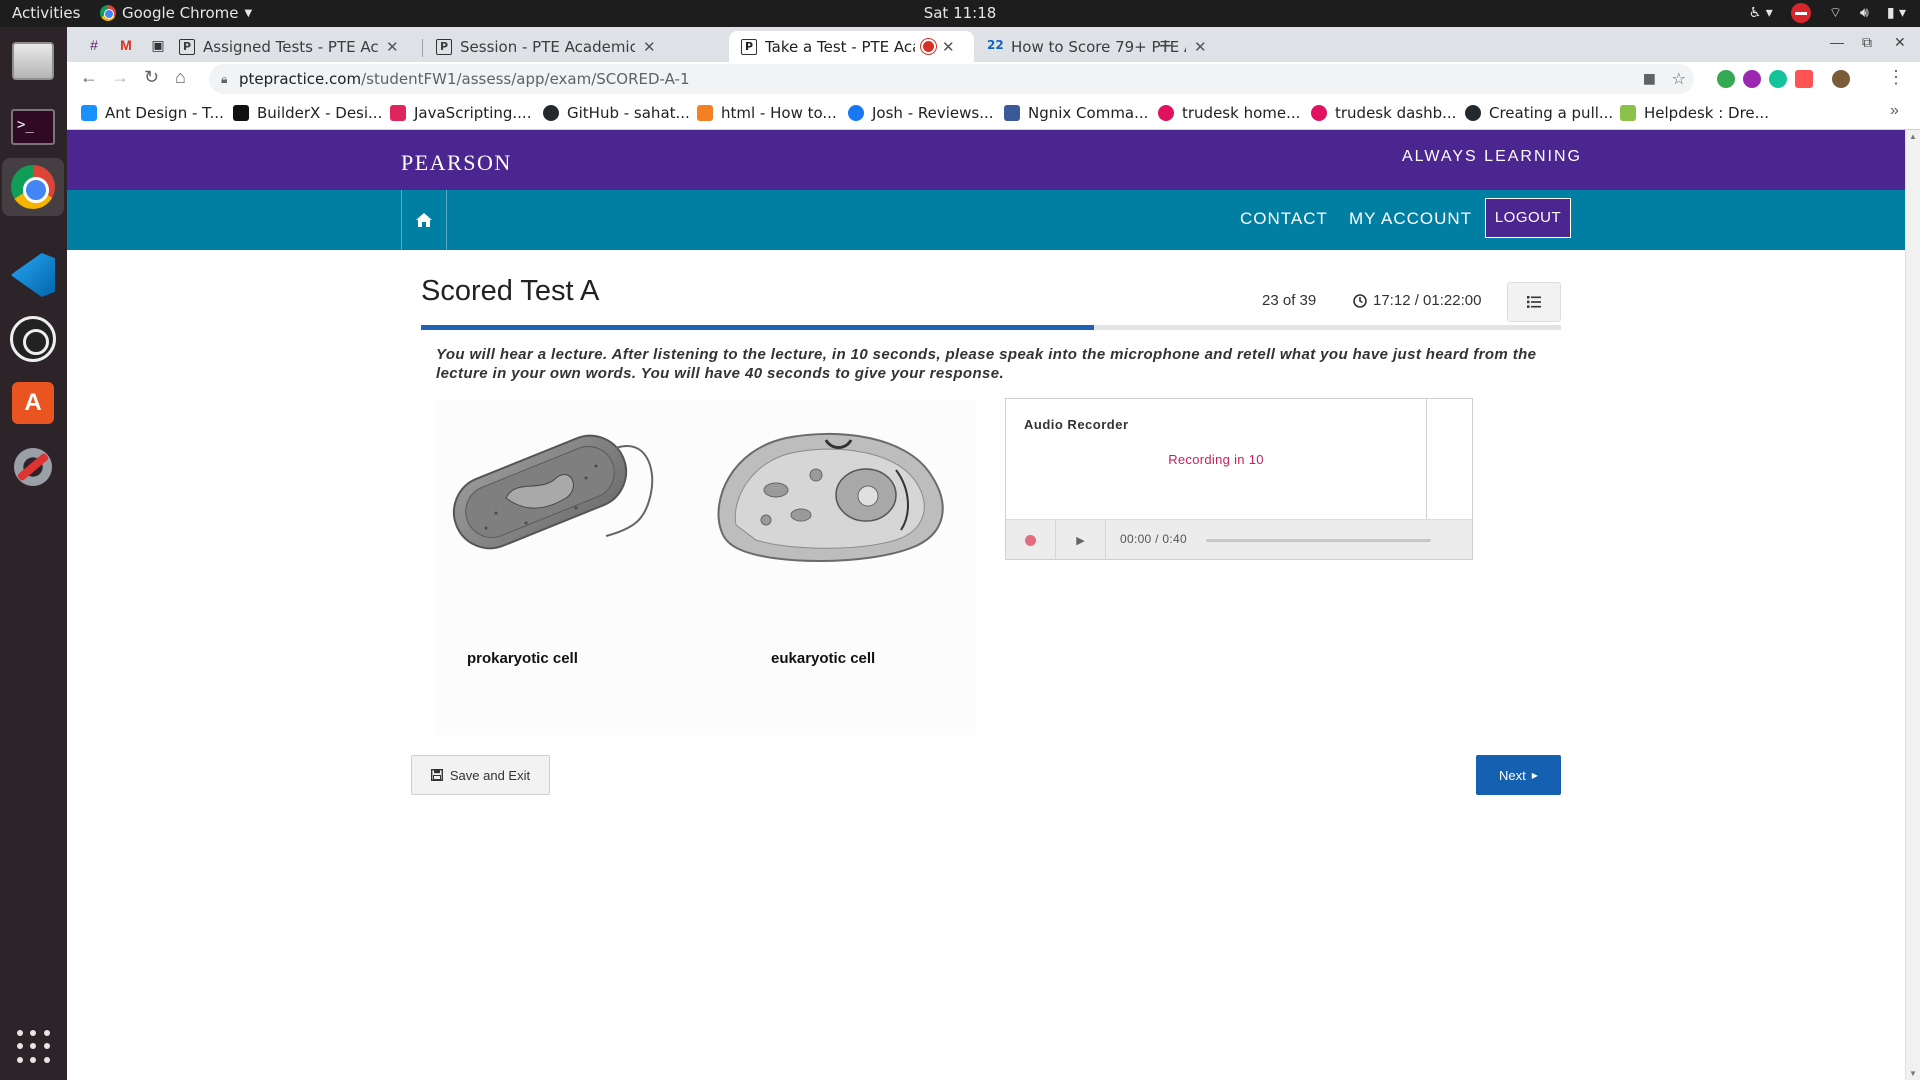 Image resolution: width=1920 pixels, height=1080 pixels. What do you see at coordinates (851, 46) in the screenshot?
I see `tab-take-a-test: P Take a Test - PTE Acad ✕` at bounding box center [851, 46].